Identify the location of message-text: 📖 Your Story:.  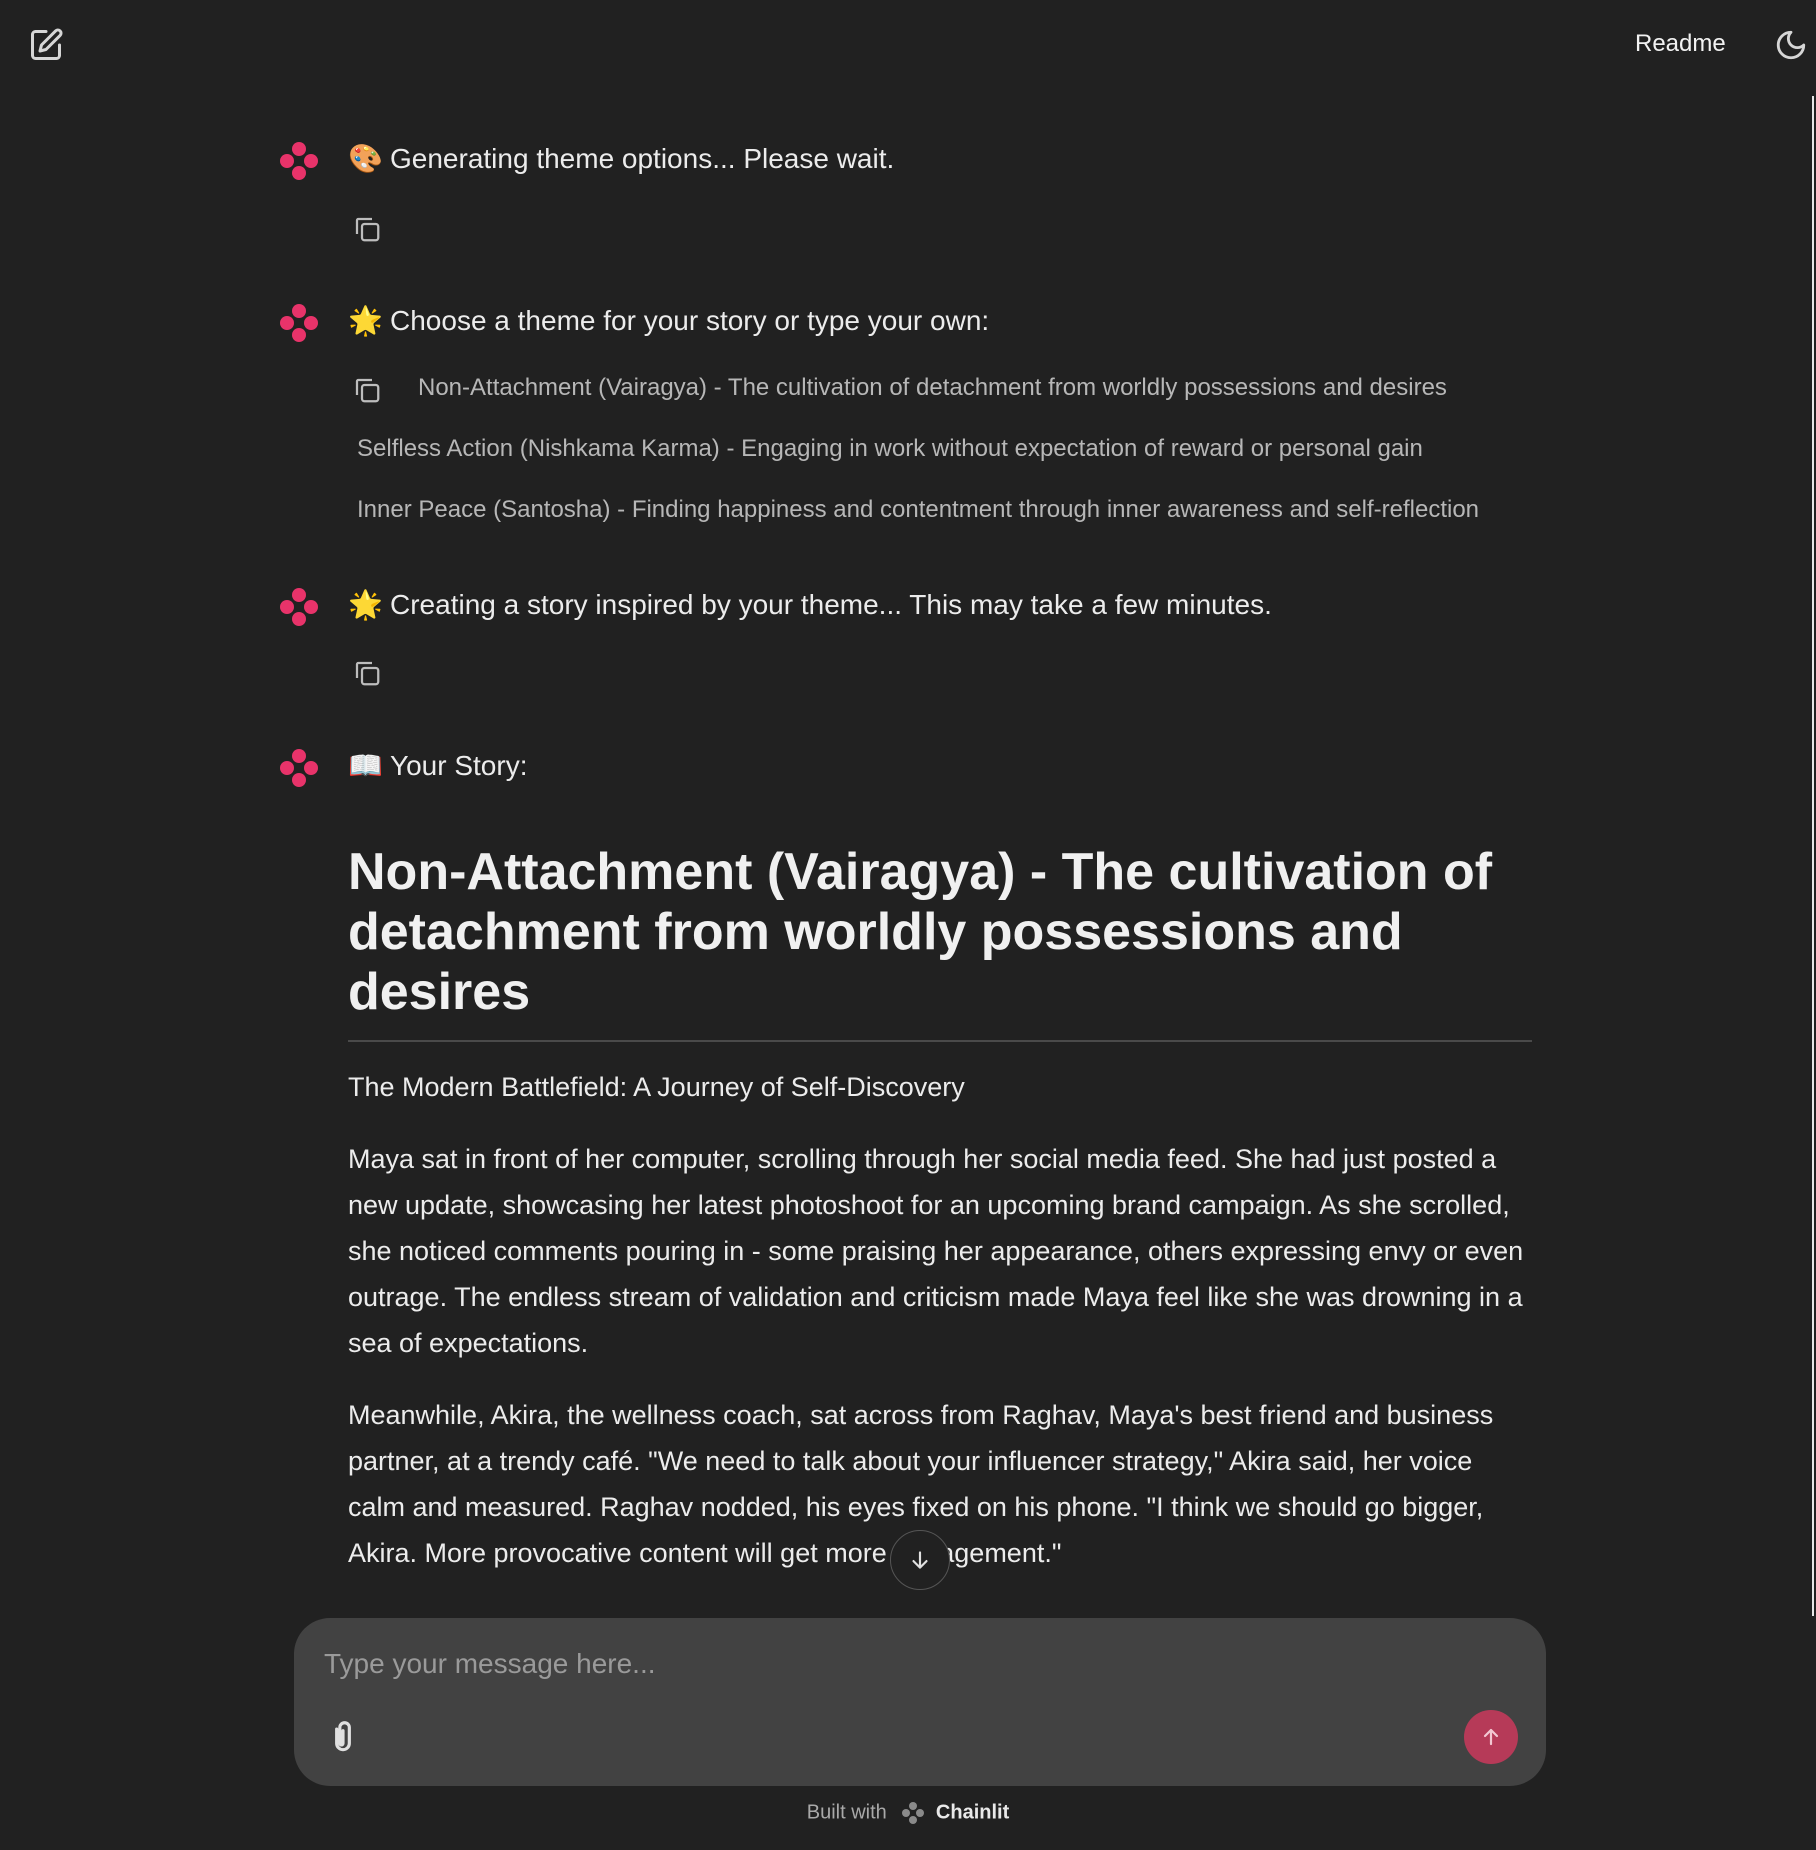
(437, 765).